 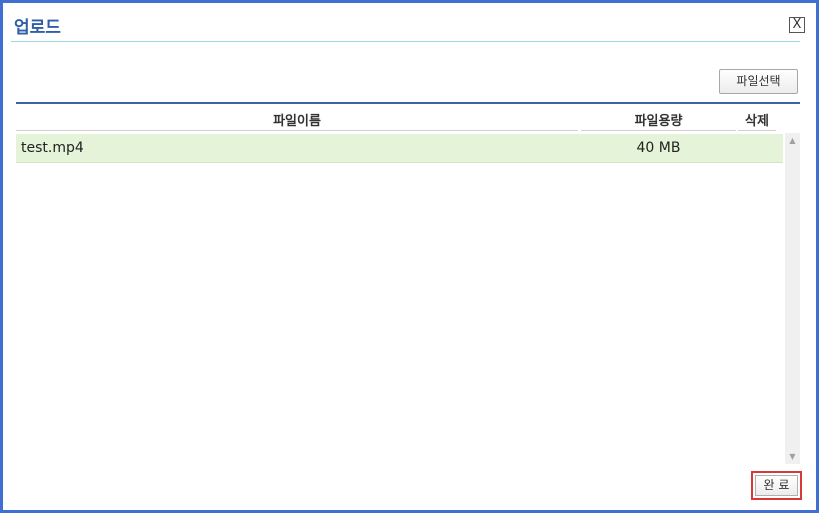 What do you see at coordinates (792, 298) in the screenshot?
I see `vertical-scrollbar: ▲ ▼` at bounding box center [792, 298].